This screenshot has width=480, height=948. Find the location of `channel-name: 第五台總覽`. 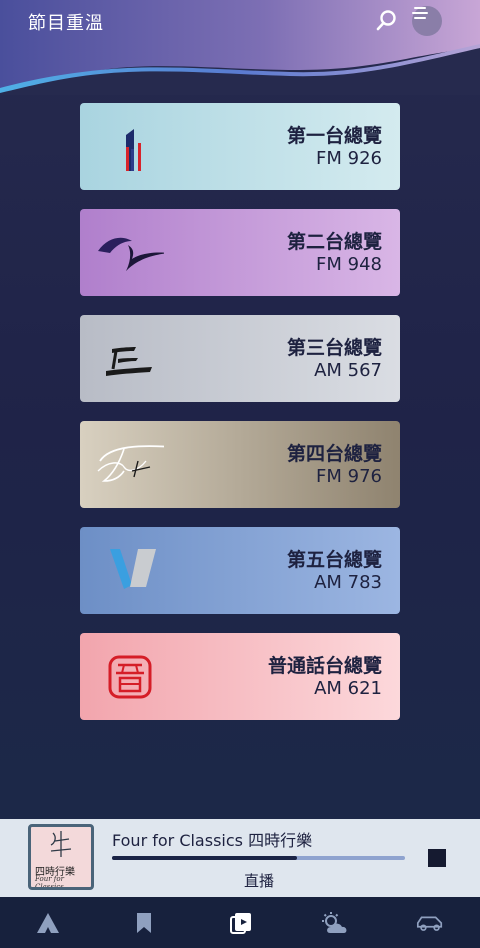

channel-name: 第五台總覽 is located at coordinates (334, 560).